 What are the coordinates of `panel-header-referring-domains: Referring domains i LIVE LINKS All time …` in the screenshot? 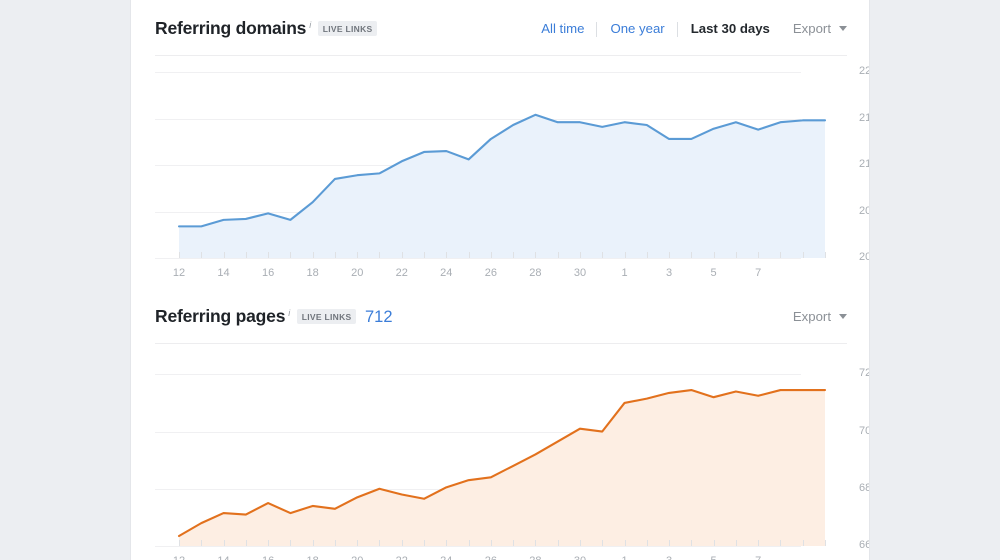 It's located at (500, 28).